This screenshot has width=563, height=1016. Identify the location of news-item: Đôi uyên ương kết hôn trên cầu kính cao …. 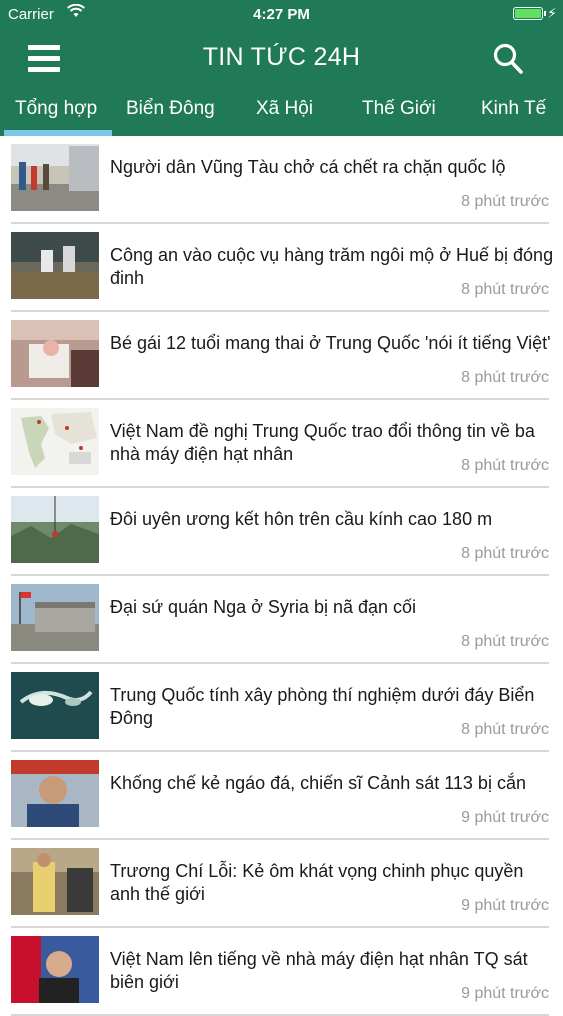
(281, 532).